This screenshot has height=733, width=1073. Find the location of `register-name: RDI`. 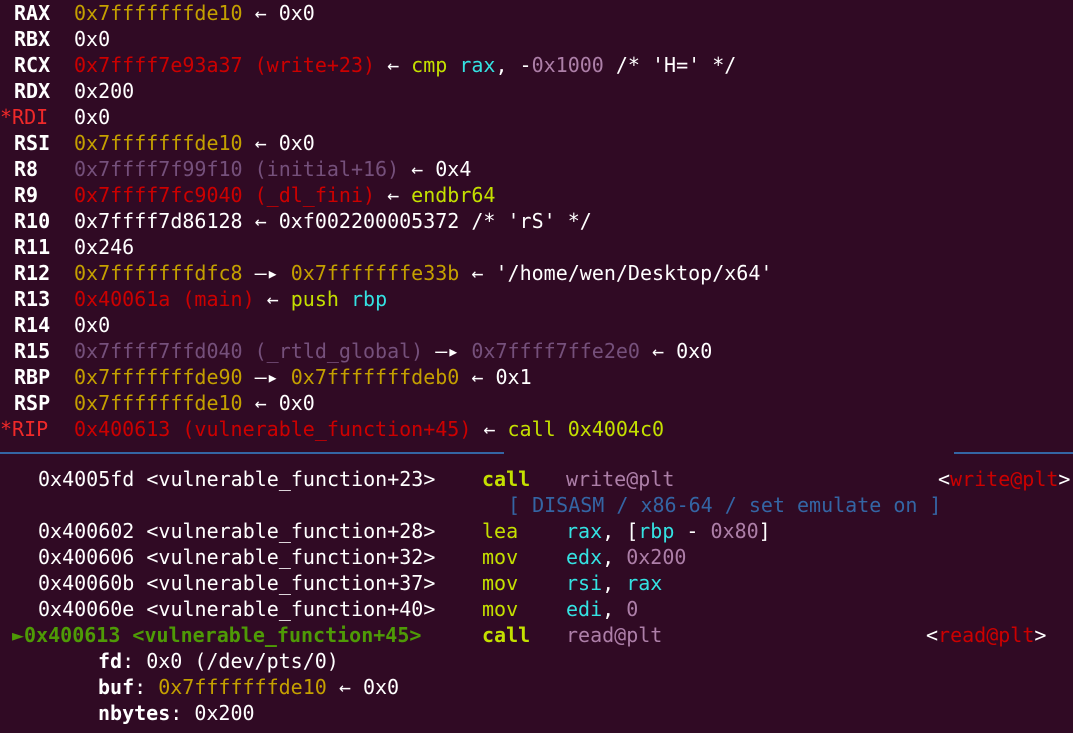

register-name: RDI is located at coordinates (30, 117).